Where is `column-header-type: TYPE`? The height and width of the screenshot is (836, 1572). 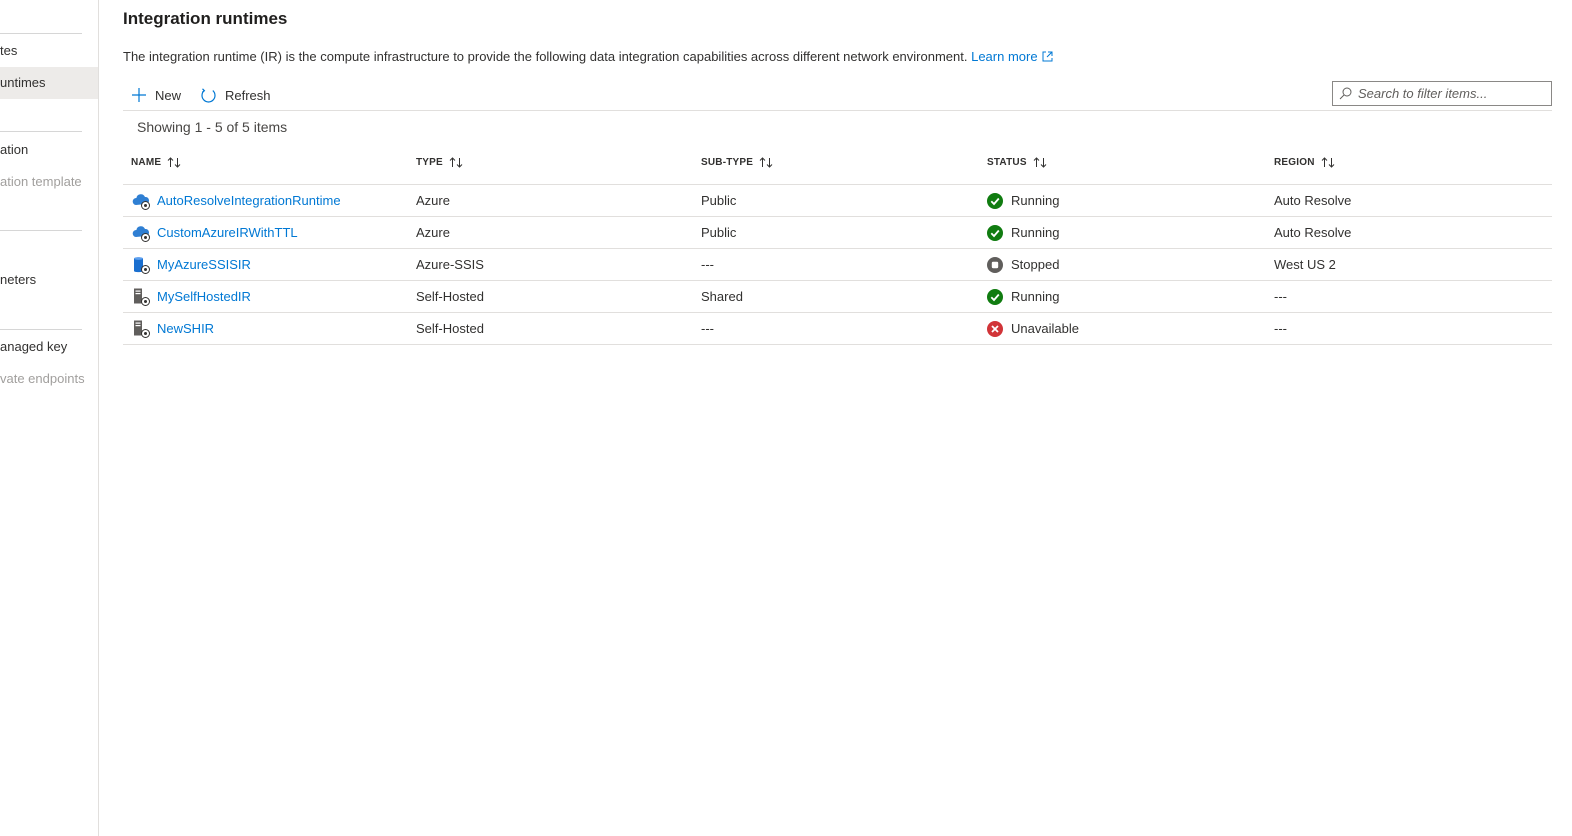 column-header-type: TYPE is located at coordinates (439, 162).